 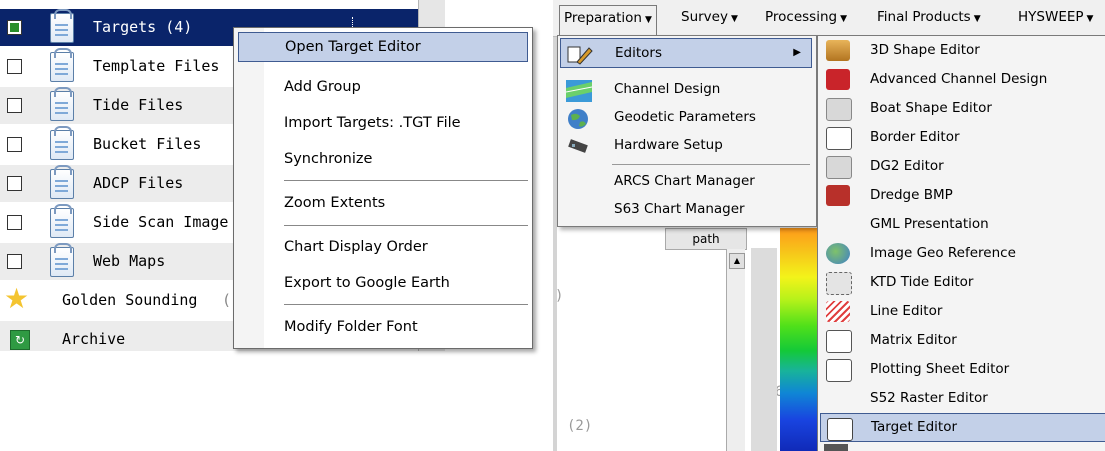 I want to click on menu-item-label: Channel Design, so click(x=667, y=89).